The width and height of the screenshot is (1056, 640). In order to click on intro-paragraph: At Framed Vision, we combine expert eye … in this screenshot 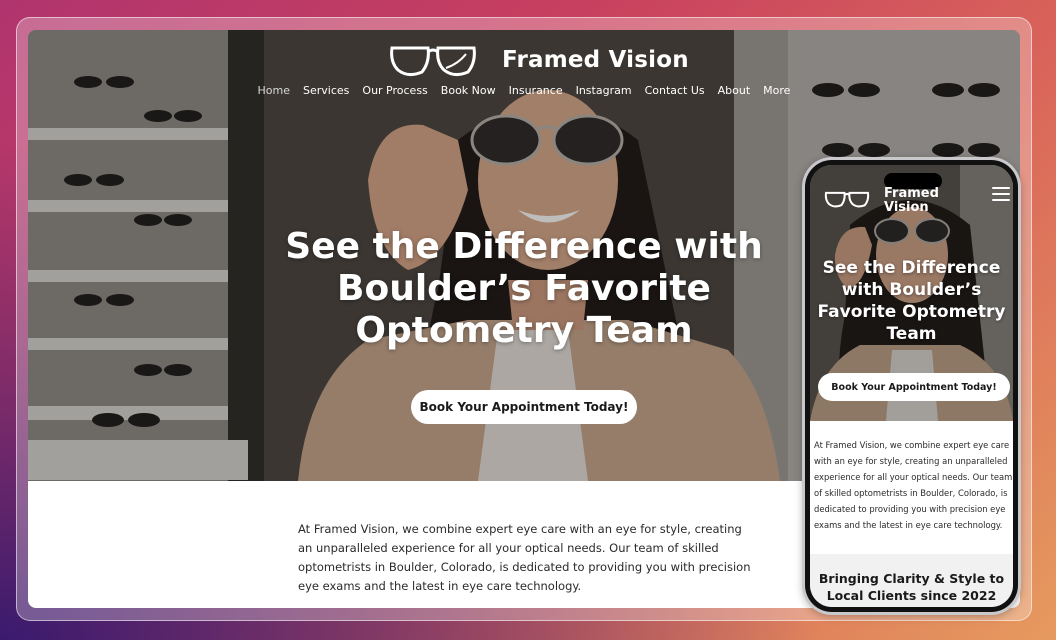, I will do `click(524, 557)`.